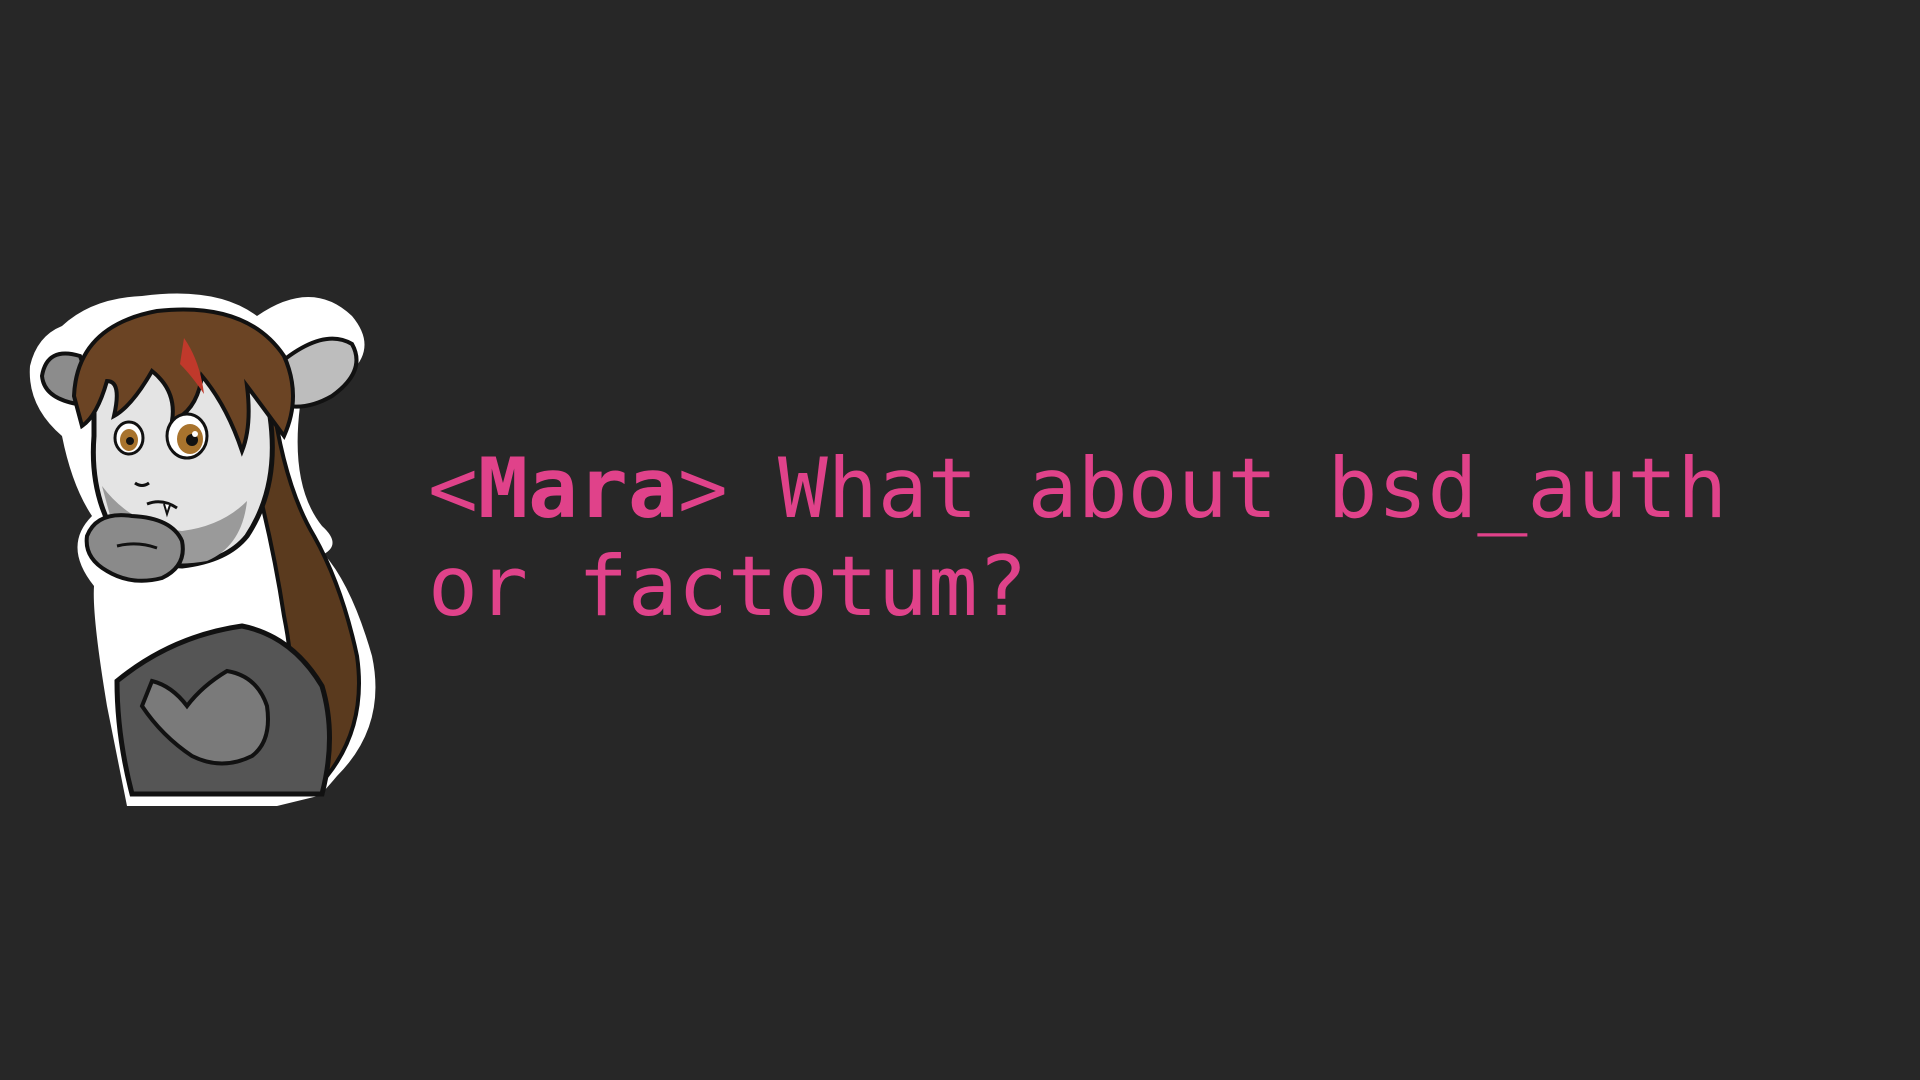 This screenshot has width=1920, height=1080. Describe the element at coordinates (727, 488) in the screenshot. I see `bracket-close: >` at that location.